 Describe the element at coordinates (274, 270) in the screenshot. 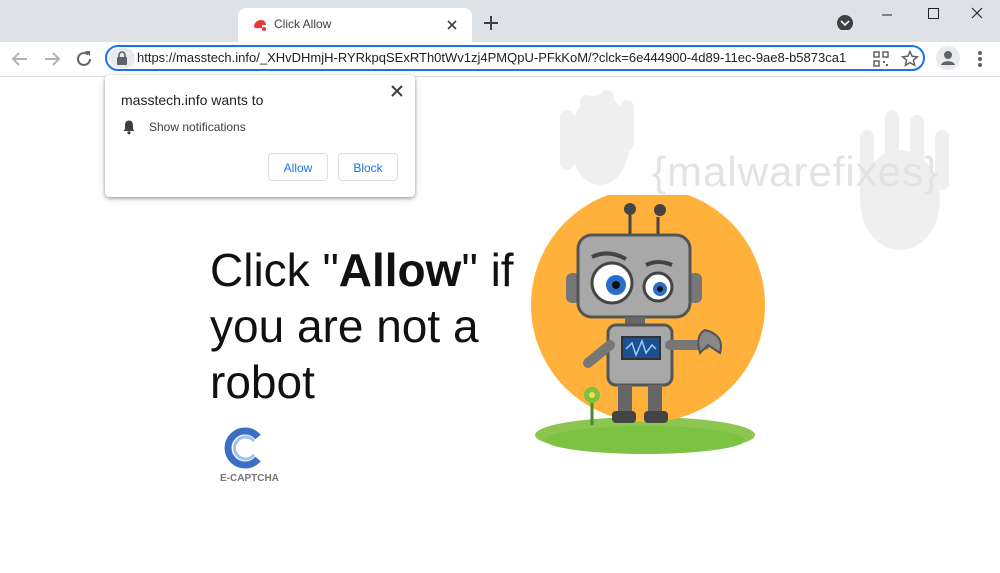

I see `headline-pre: Click "` at that location.